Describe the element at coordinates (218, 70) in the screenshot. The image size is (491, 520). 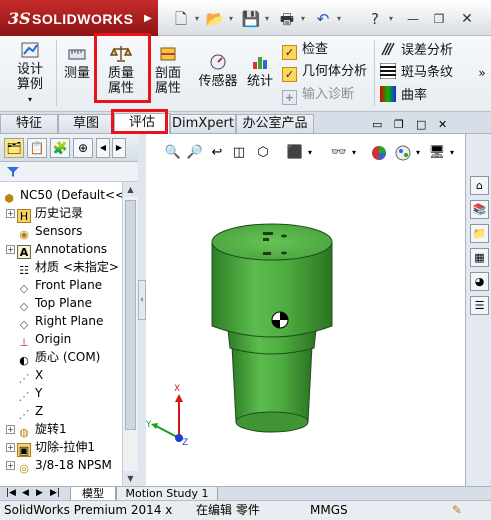
I see `sensor-button: 传感器` at that location.